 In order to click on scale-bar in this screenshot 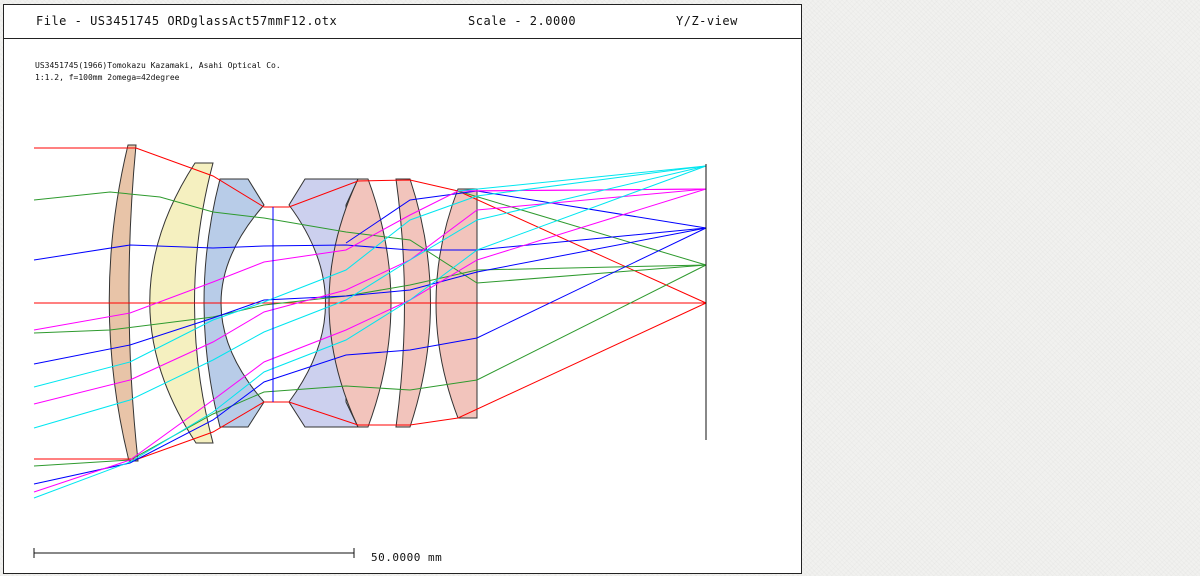, I will do `click(194, 553)`.